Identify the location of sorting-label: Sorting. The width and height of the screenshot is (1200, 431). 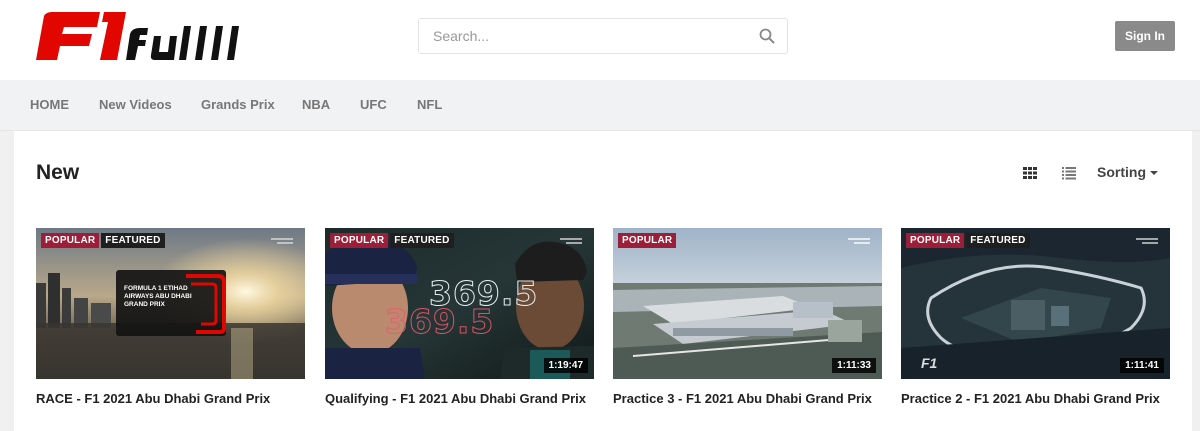
(1121, 172).